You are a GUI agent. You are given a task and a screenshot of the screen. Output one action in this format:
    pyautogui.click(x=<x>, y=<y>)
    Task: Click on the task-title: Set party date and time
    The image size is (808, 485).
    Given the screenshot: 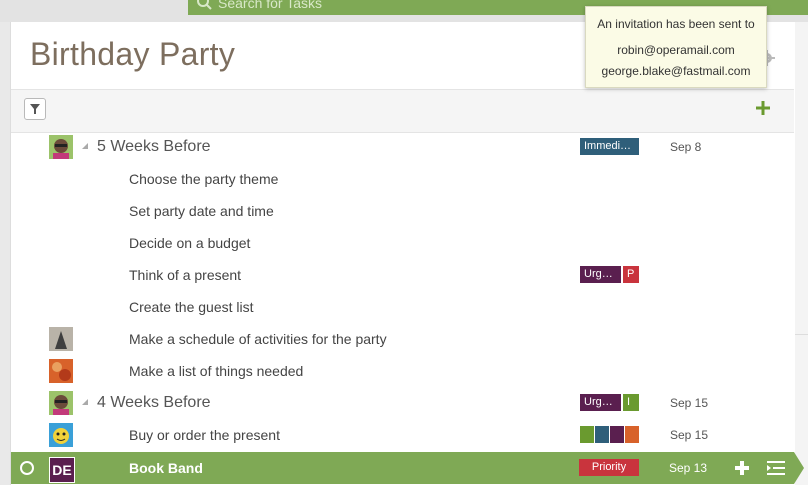 What is the action you would take?
    pyautogui.click(x=201, y=211)
    